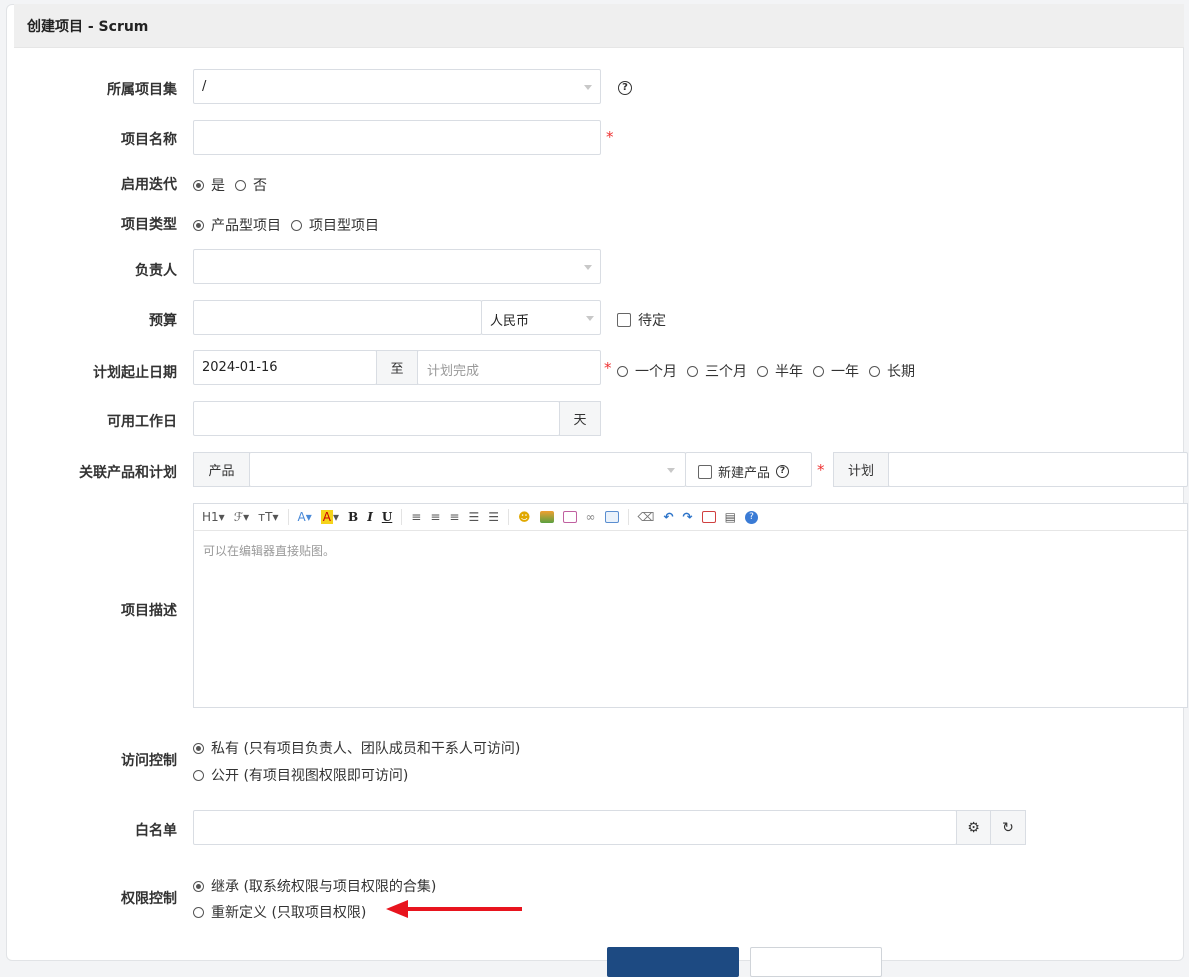  I want to click on auth-inherit-label: 继承 (取系统权限与项目权限的合集), so click(324, 887).